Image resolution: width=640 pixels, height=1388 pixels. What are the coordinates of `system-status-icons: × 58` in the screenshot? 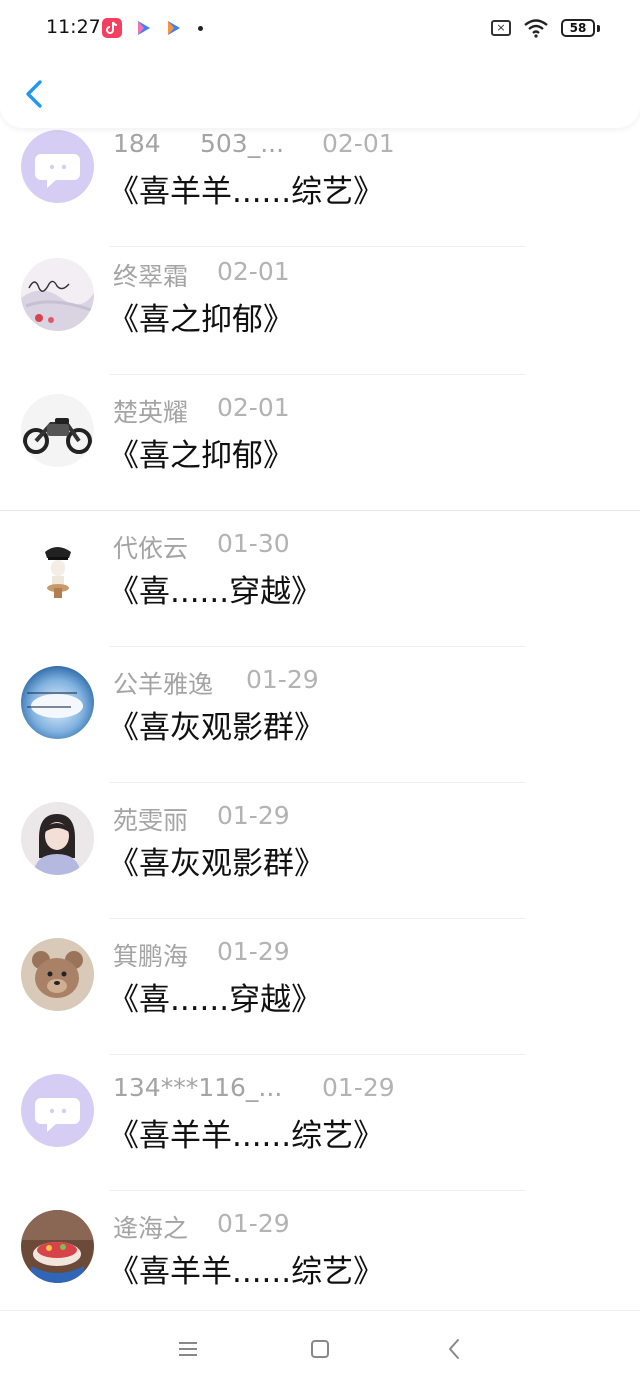 It's located at (545, 28).